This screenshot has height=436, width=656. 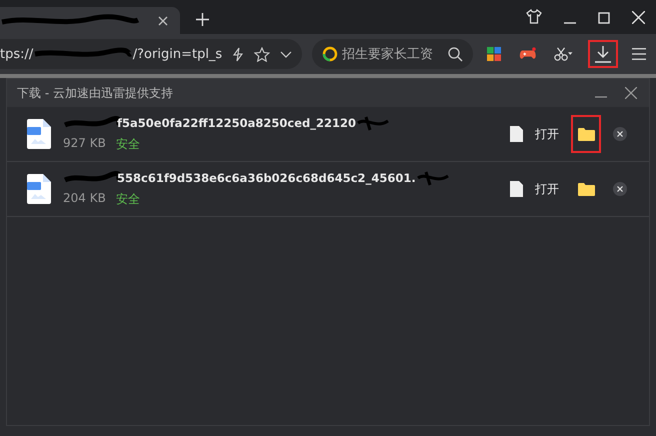 I want to click on search-icon, so click(x=455, y=54).